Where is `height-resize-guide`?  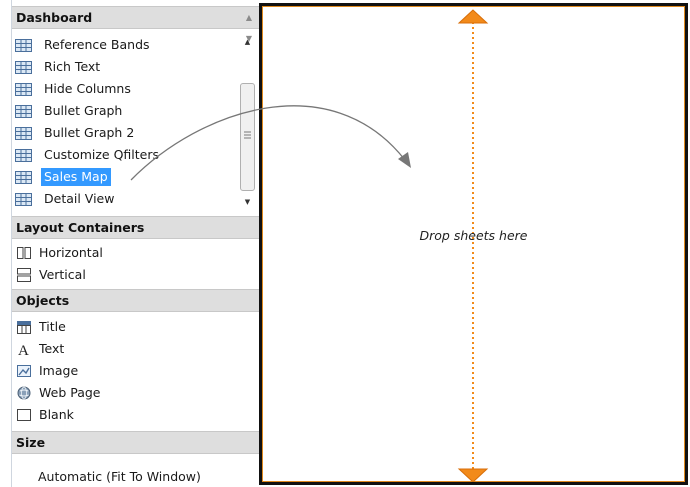
height-resize-guide is located at coordinates (473, 245).